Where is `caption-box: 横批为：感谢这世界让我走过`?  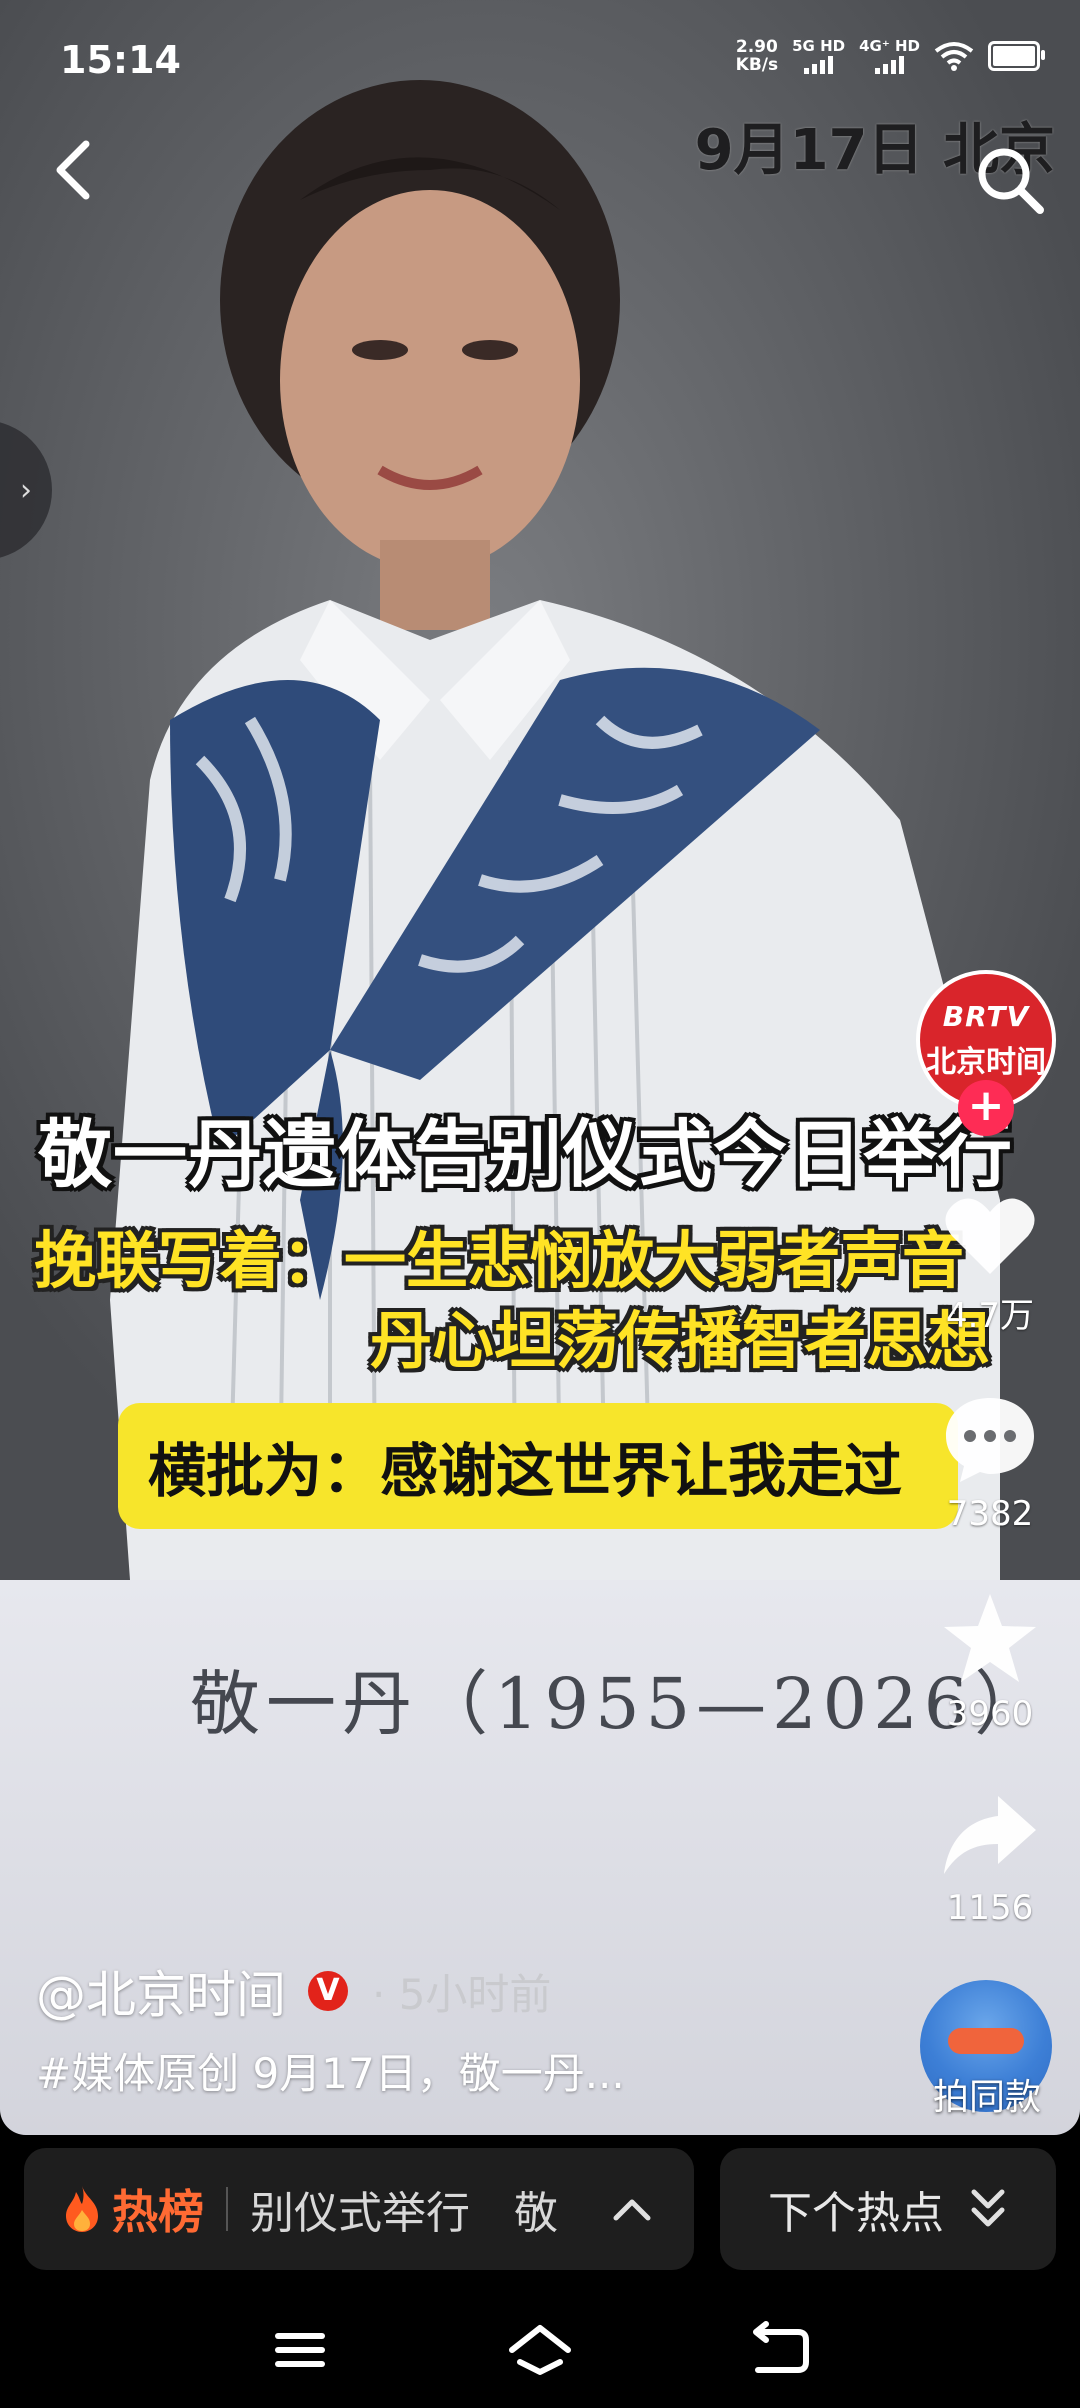
caption-box: 横批为：感谢这世界让我走过 is located at coordinates (538, 1466).